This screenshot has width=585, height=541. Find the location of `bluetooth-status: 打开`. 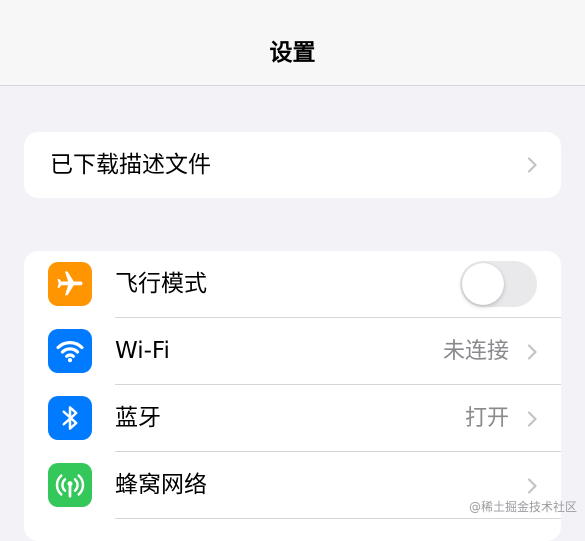

bluetooth-status: 打开 is located at coordinates (486, 418).